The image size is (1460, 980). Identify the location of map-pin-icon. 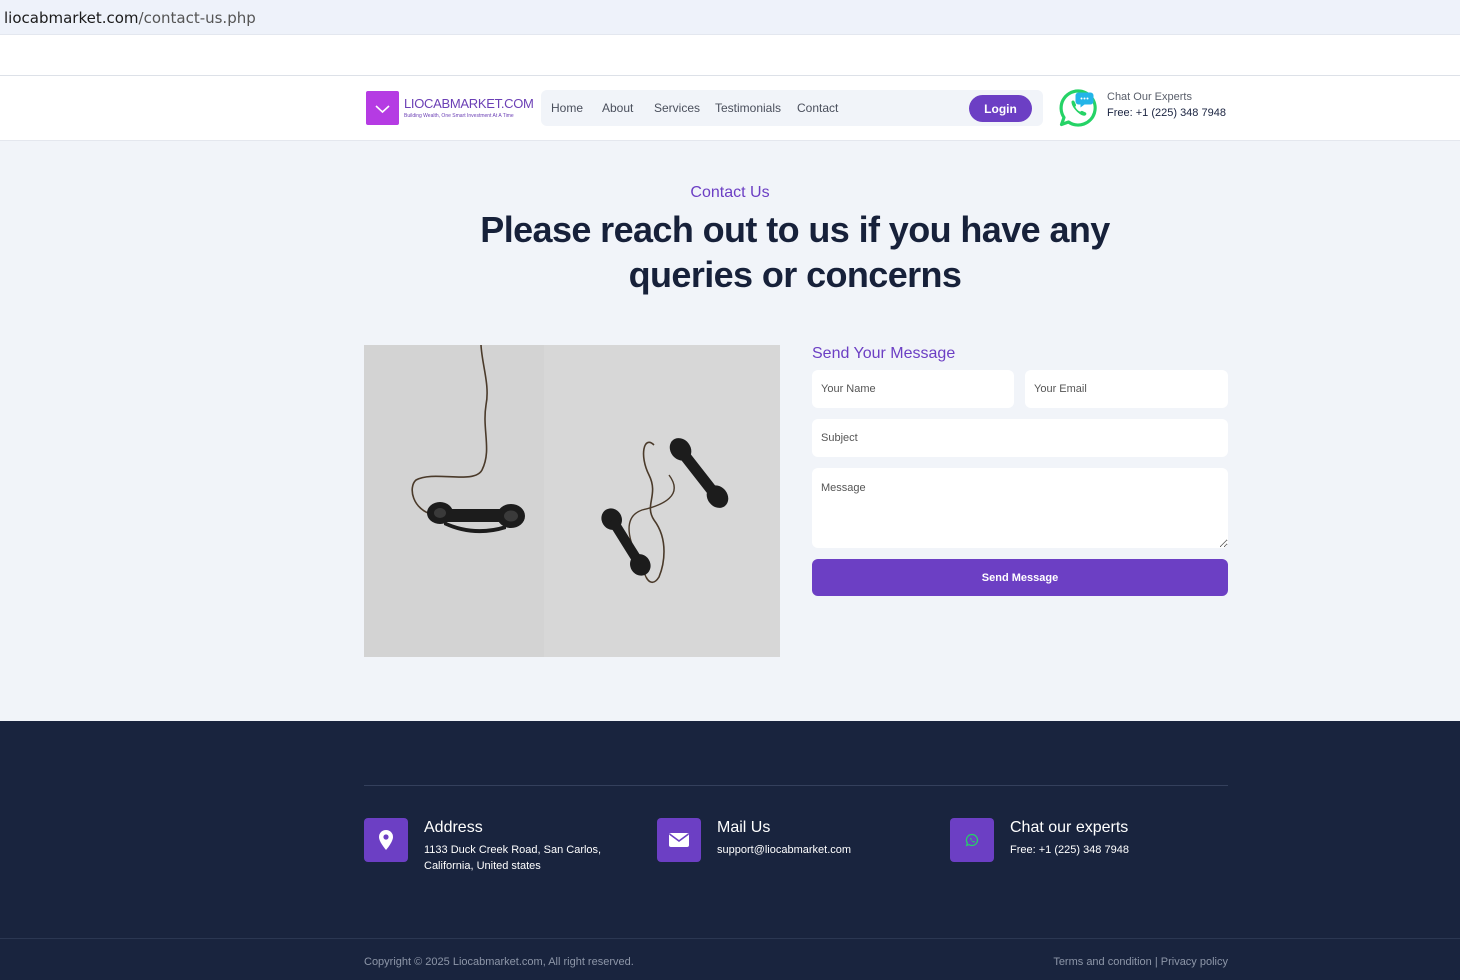
(386, 840).